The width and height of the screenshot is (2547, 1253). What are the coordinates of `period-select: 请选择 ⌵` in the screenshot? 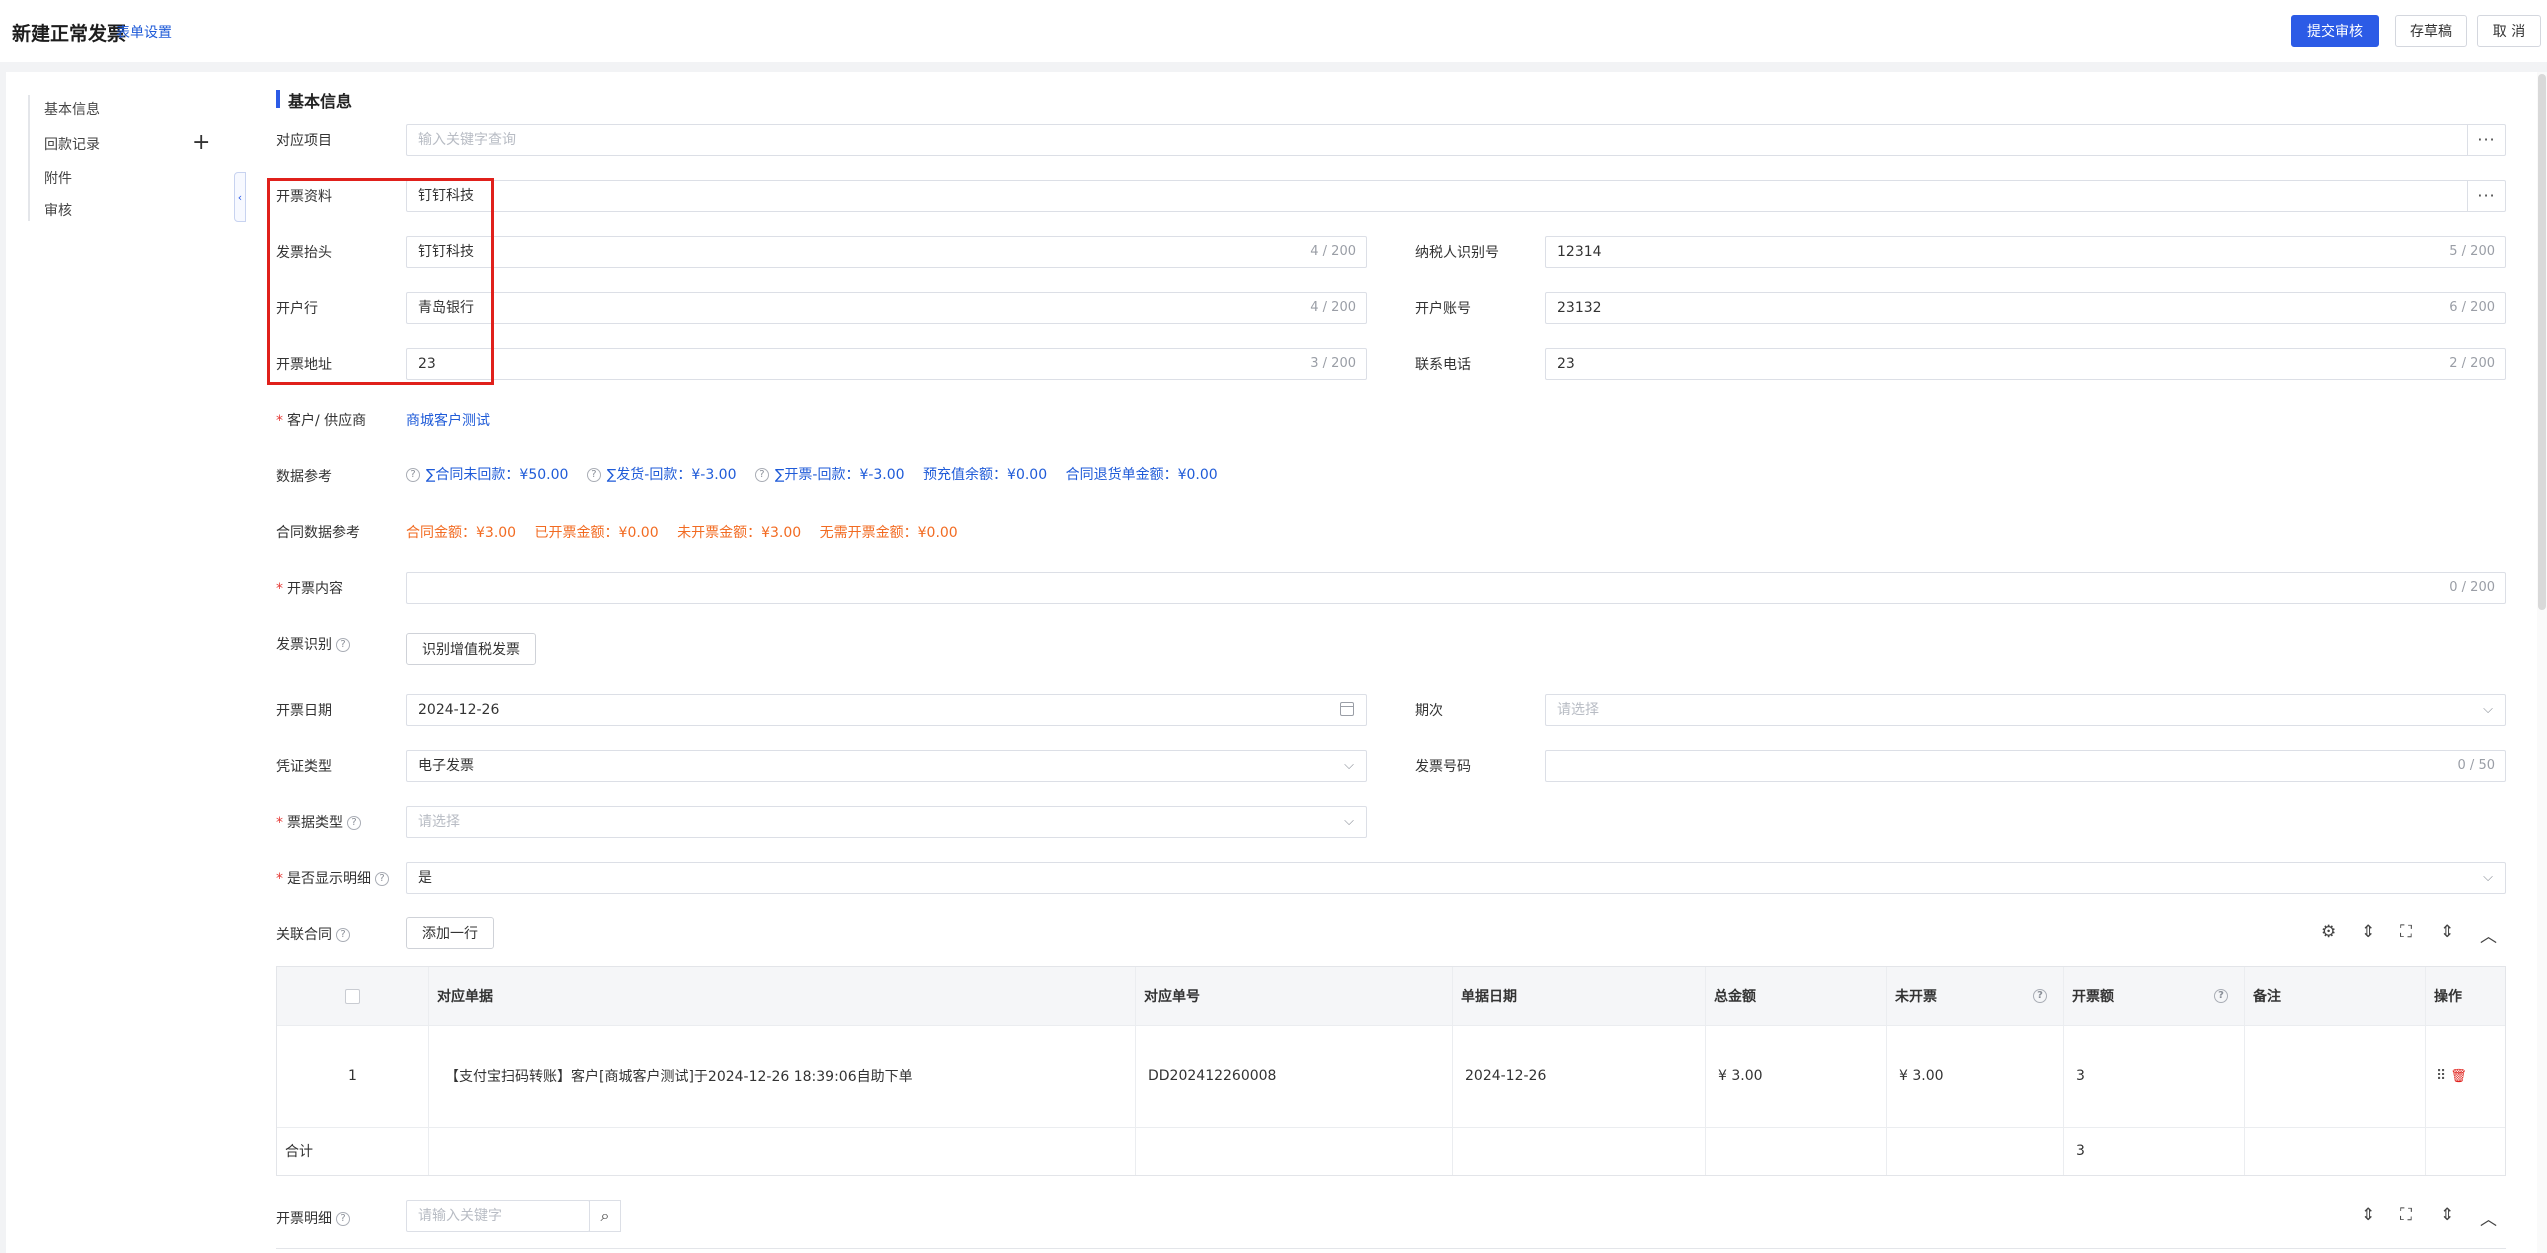 It's located at (2025, 710).